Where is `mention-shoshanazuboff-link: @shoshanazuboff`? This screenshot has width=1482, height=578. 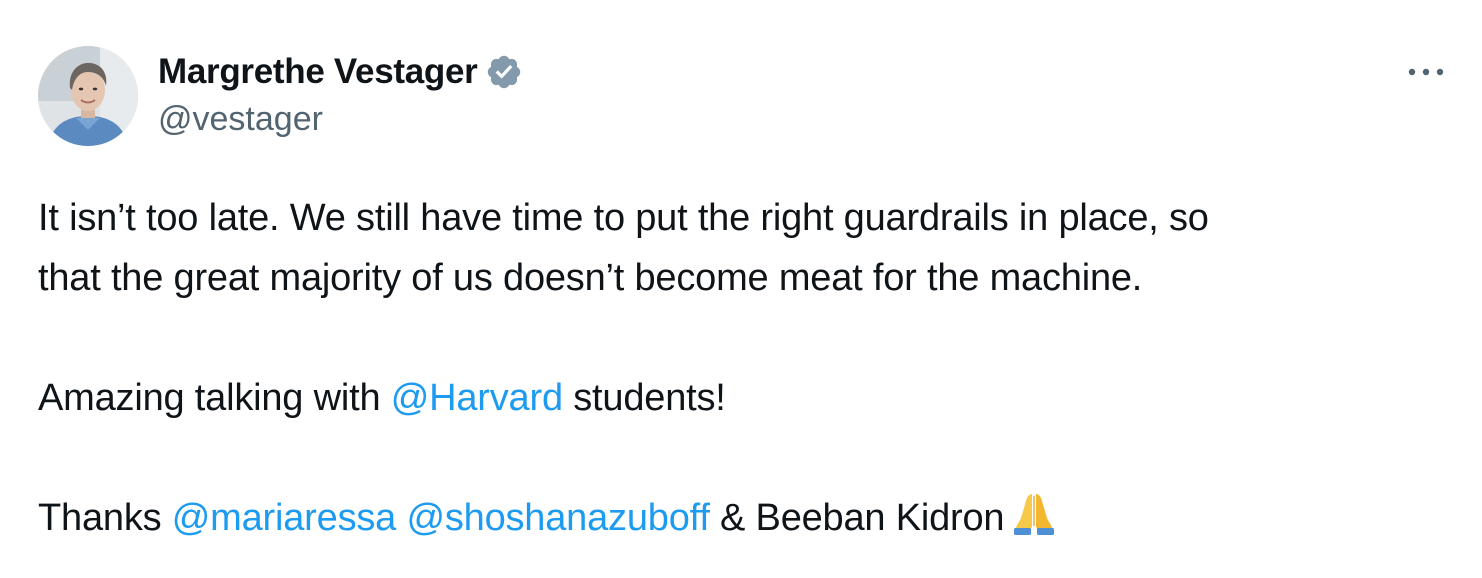
mention-shoshanazuboff-link: @shoshanazuboff is located at coordinates (557, 518).